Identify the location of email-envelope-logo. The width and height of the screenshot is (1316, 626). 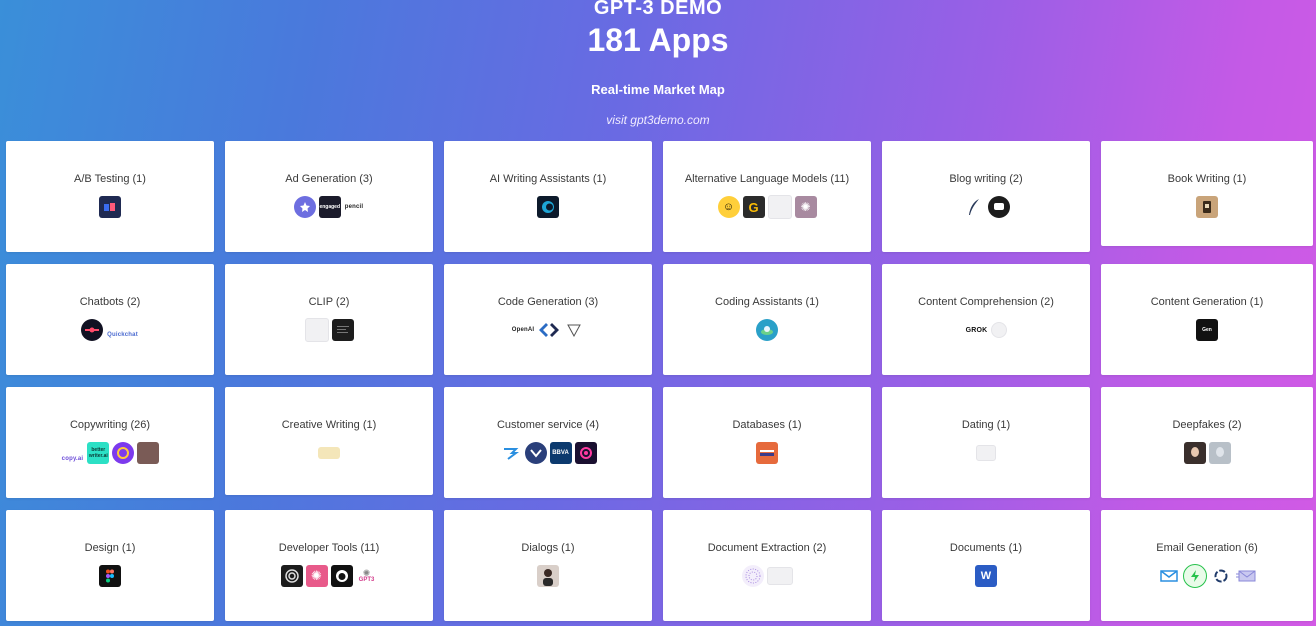
(1168, 576).